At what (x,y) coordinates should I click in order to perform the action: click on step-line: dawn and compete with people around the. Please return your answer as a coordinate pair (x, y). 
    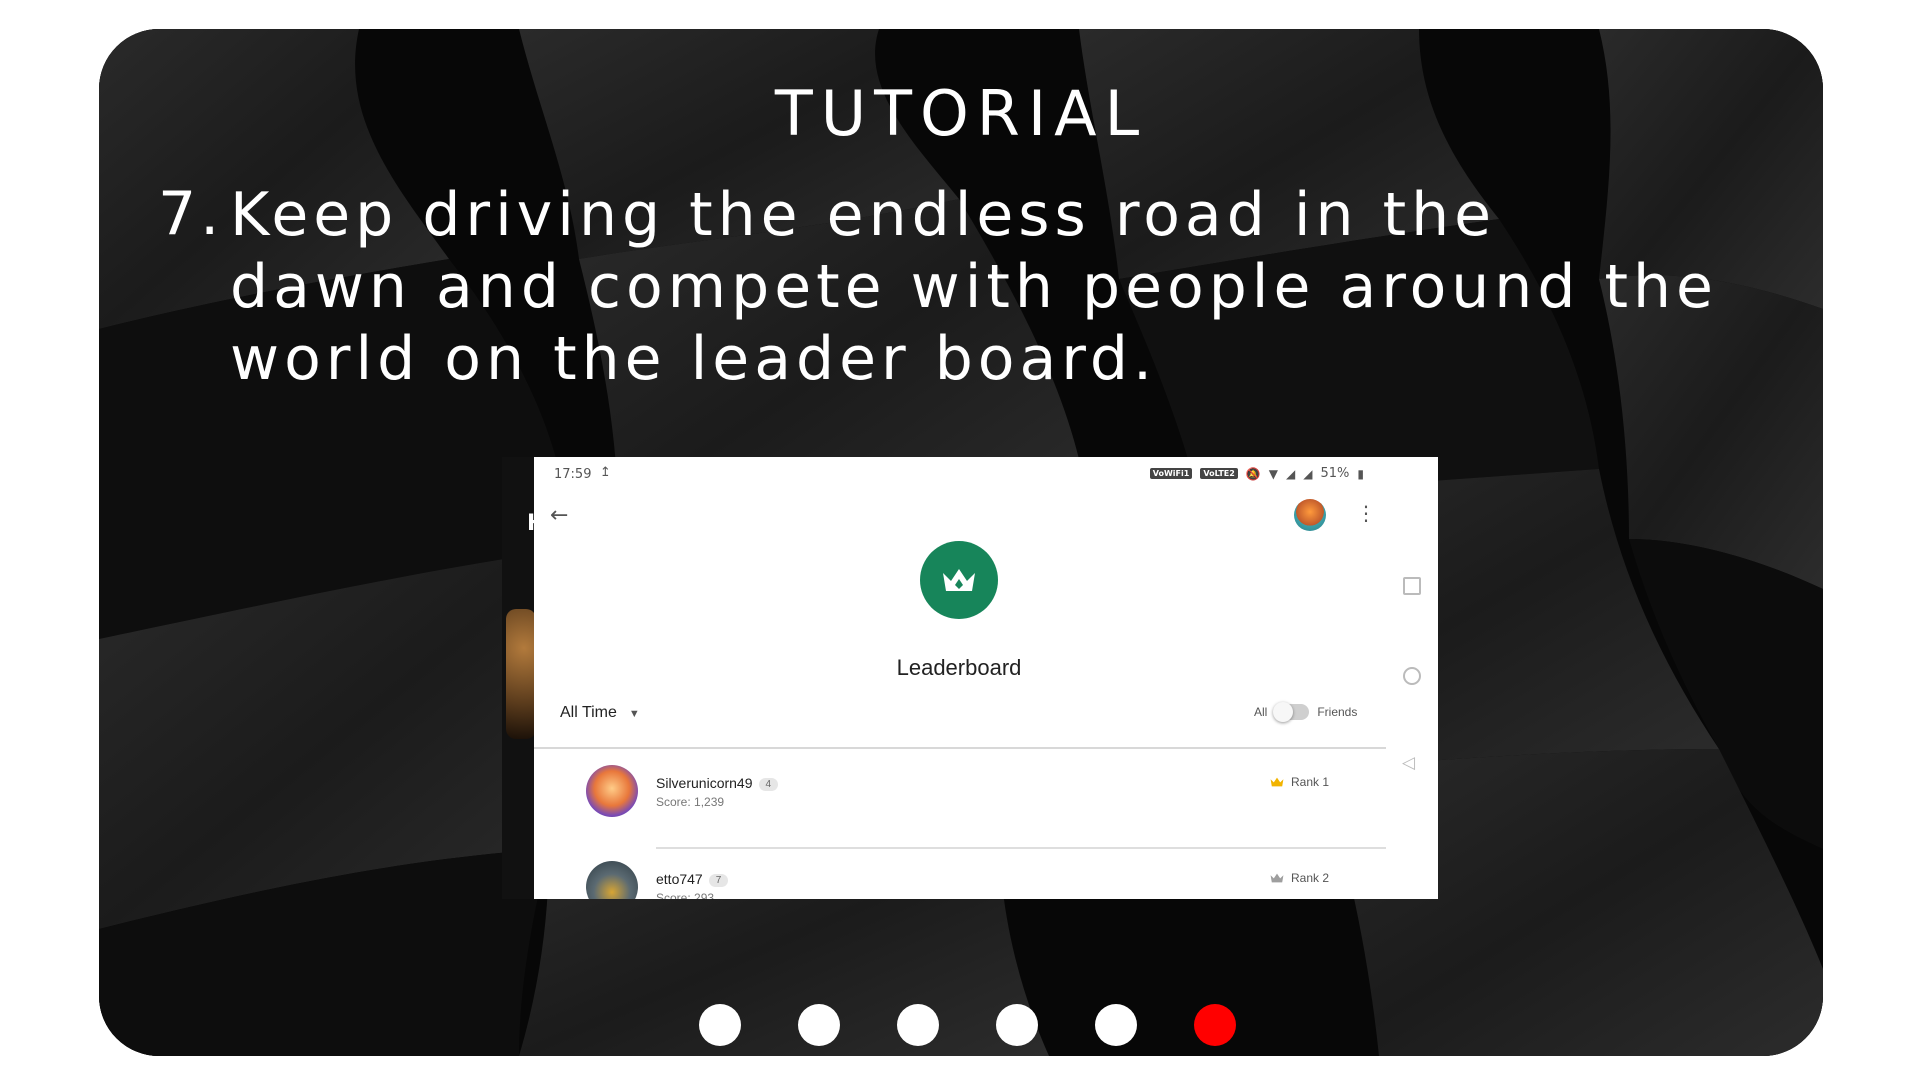
    Looking at the image, I should click on (974, 287).